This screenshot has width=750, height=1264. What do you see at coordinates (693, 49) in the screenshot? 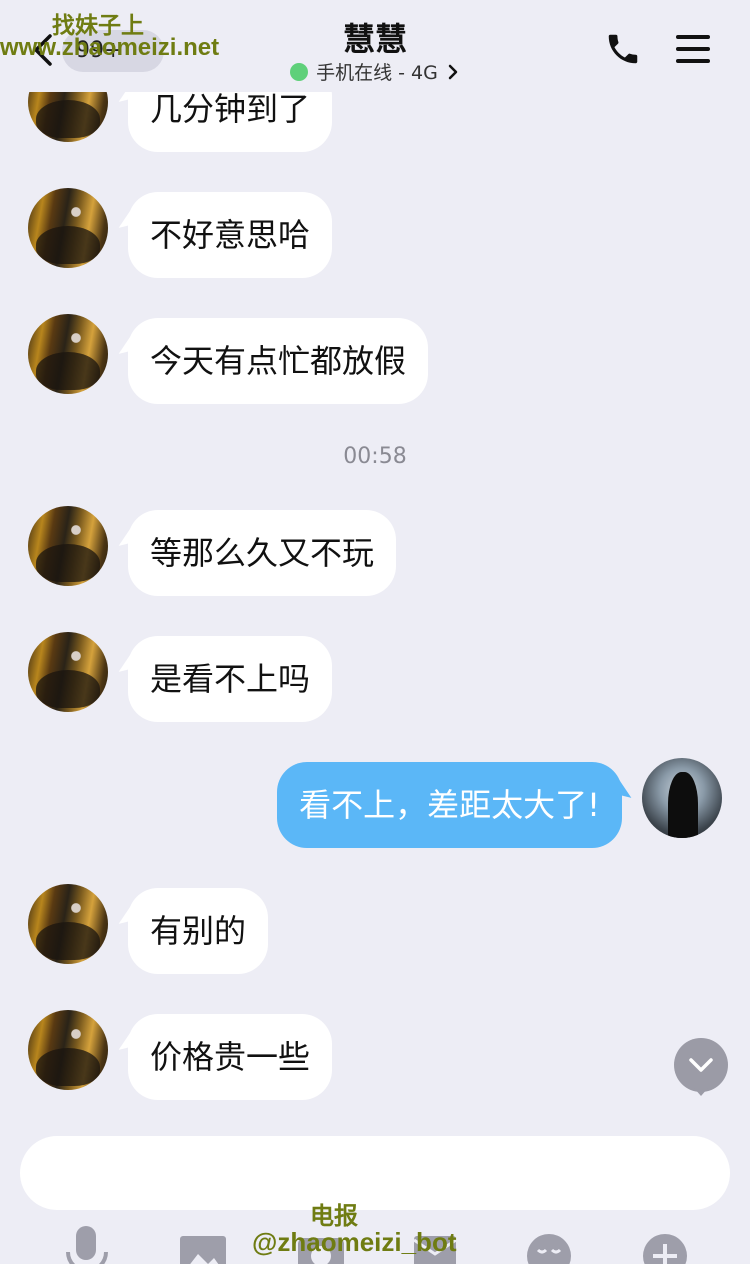
I see `menu-icon` at bounding box center [693, 49].